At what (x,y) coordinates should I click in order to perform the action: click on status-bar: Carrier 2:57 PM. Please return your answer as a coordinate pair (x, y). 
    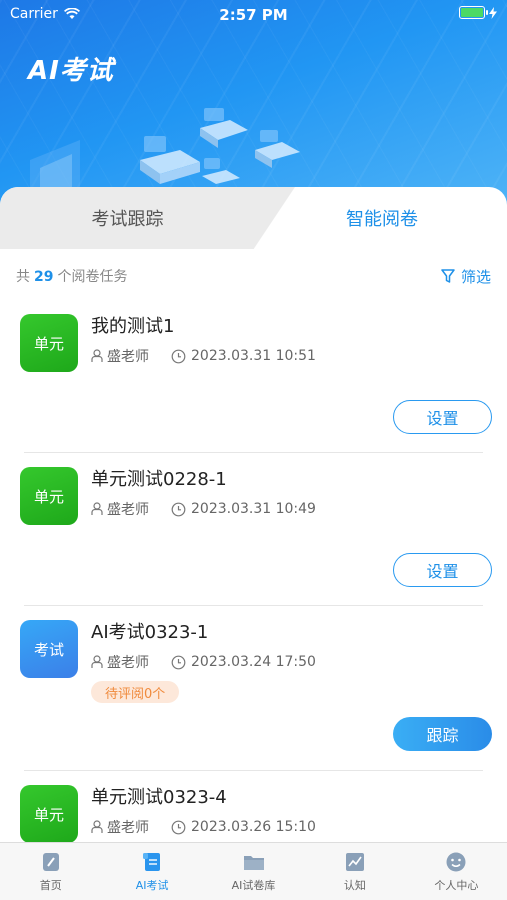
    Looking at the image, I should click on (253, 14).